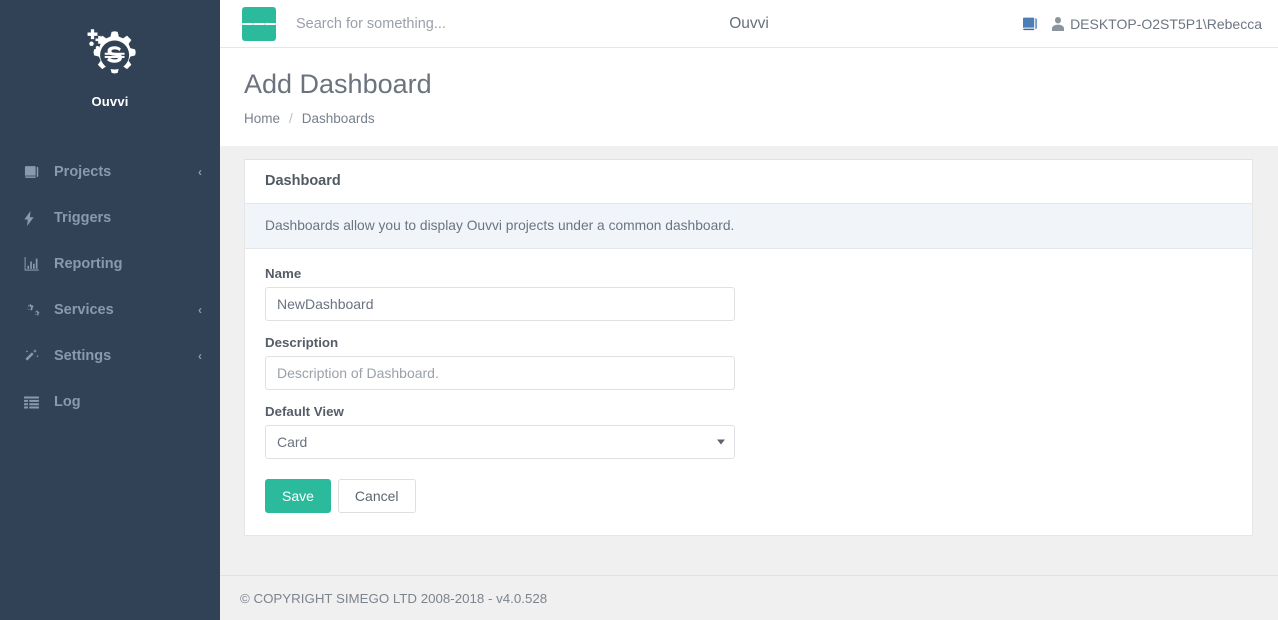 This screenshot has height=620, width=1278. Describe the element at coordinates (110, 55) in the screenshot. I see `simego-gear-logo-icon` at that location.